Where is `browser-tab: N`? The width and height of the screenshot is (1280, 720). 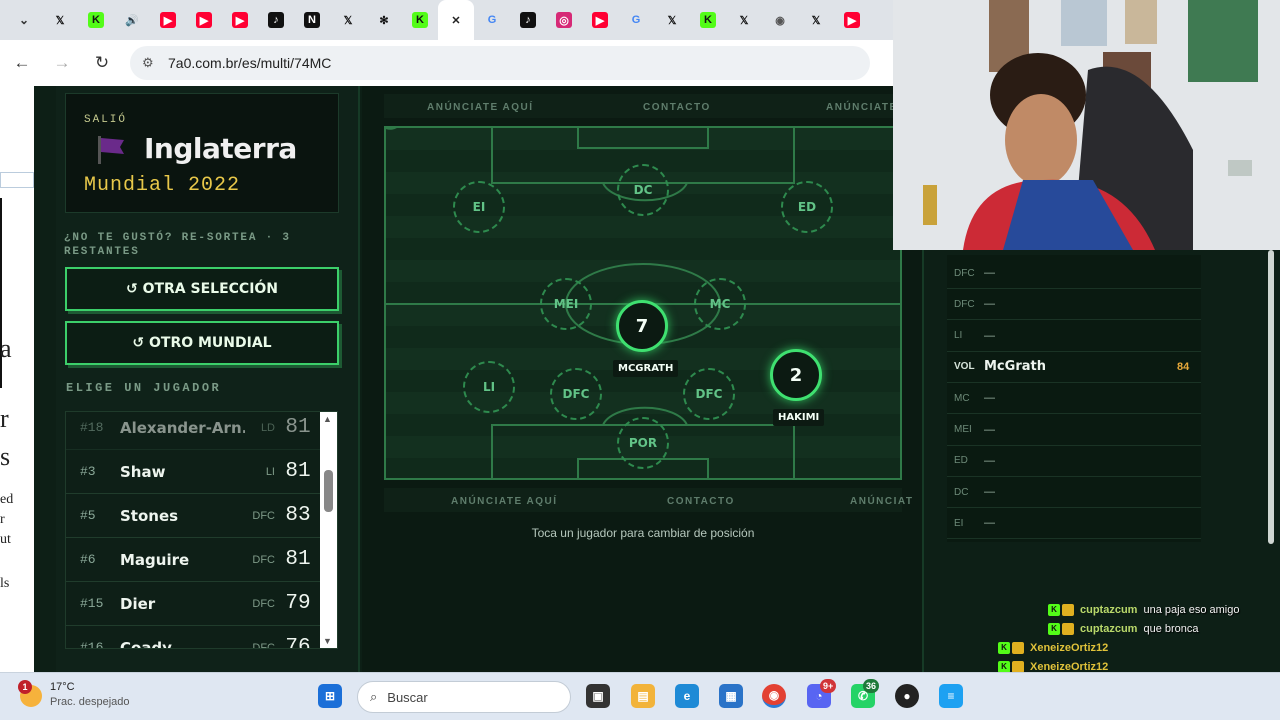
browser-tab: N is located at coordinates (312, 20).